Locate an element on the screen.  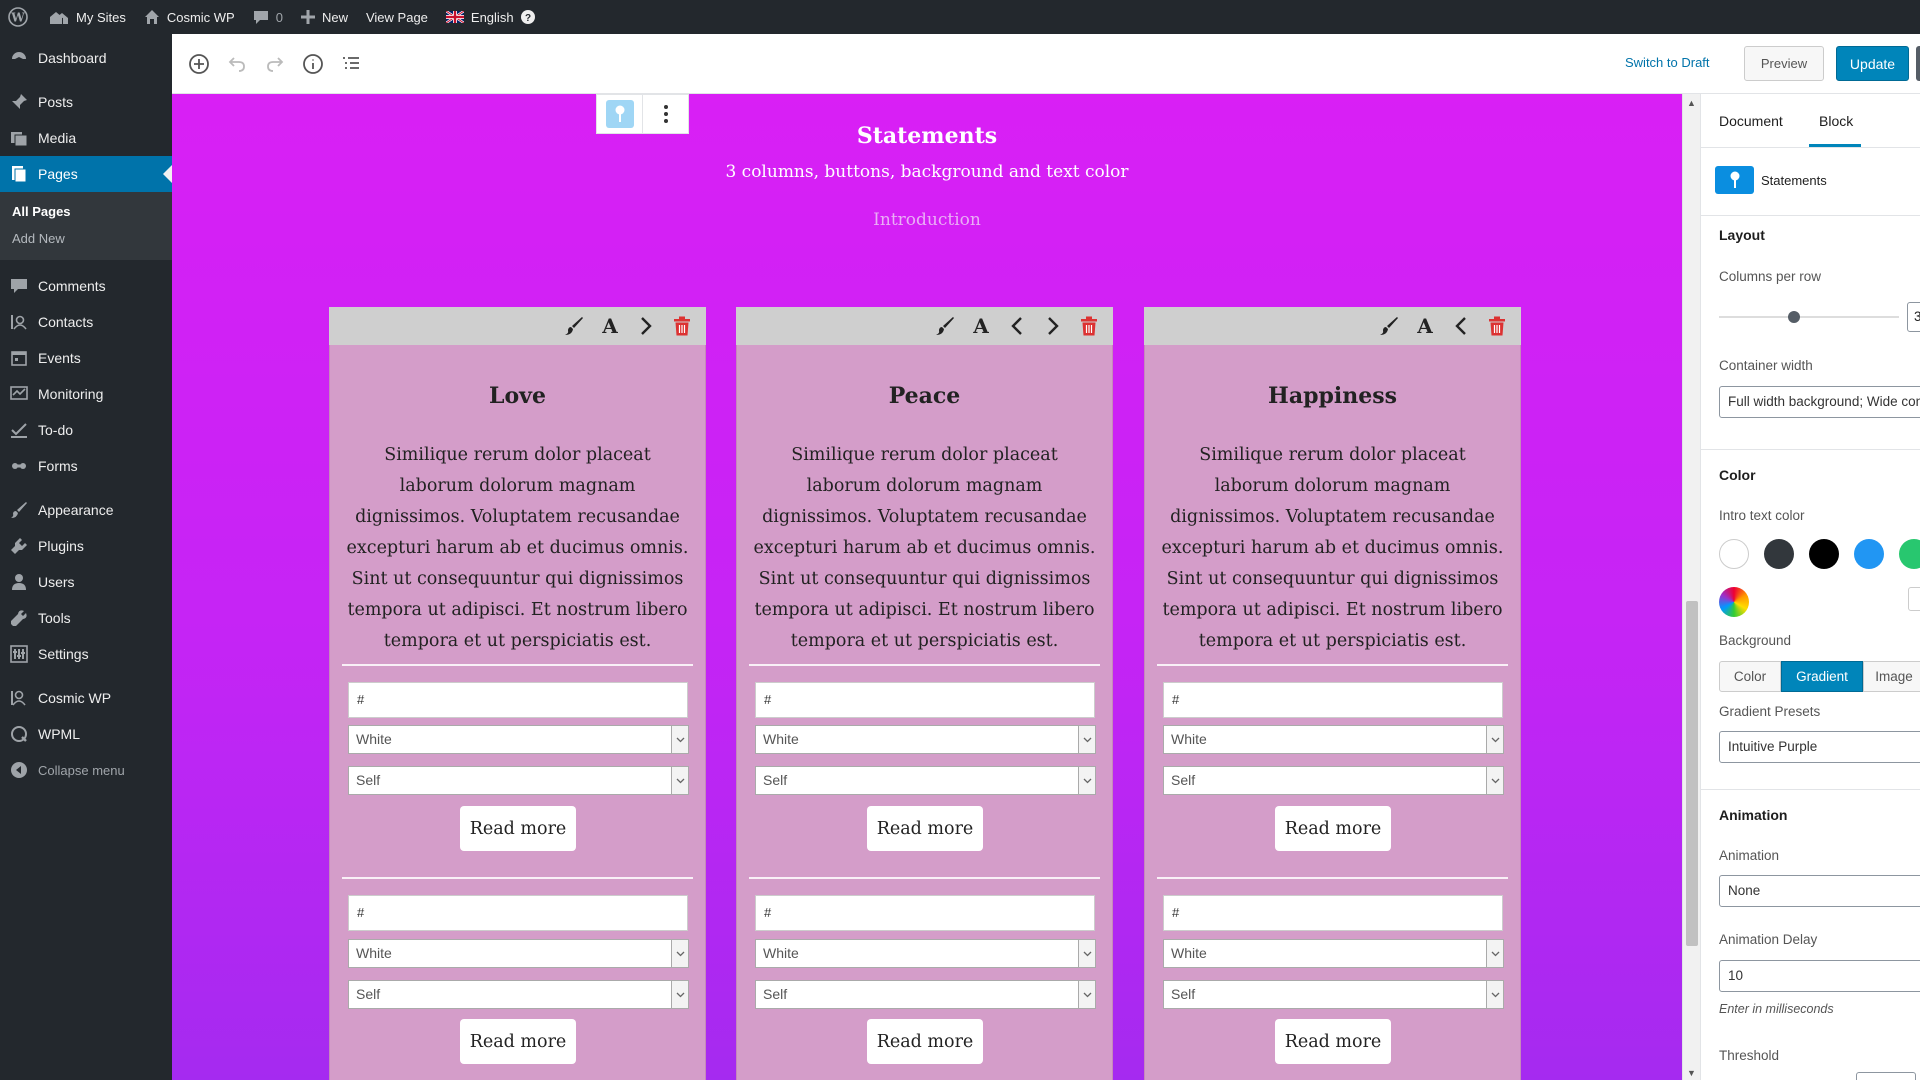
canvas-scrollbar: ▲ ▼ is located at coordinates (1691, 587).